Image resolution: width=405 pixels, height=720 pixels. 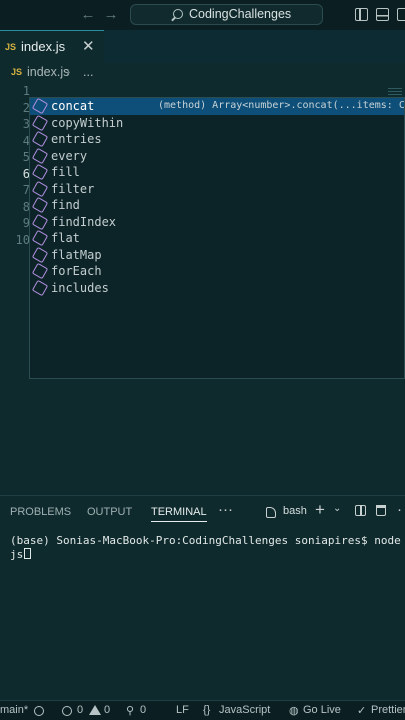 I want to click on editor-tab-bar: JS index.js ✕, so click(x=202, y=46).